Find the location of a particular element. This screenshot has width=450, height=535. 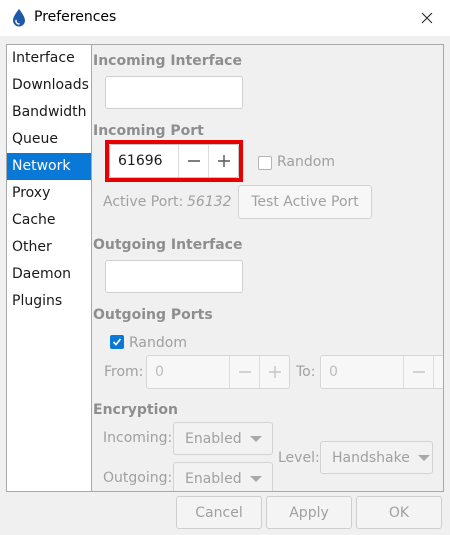

title-bar: Preferences is located at coordinates (225, 18).